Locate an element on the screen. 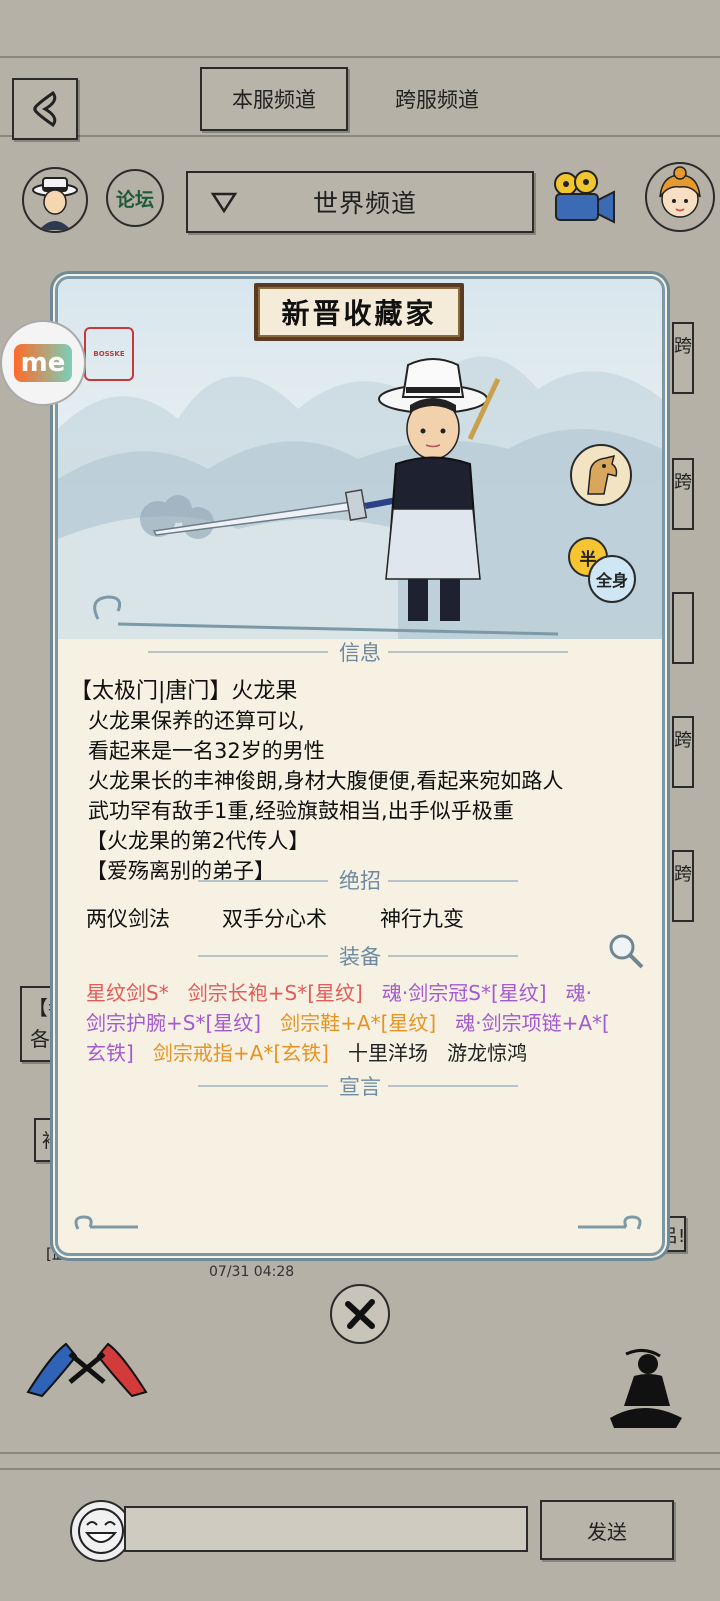  horse-icon is located at coordinates (602, 474).